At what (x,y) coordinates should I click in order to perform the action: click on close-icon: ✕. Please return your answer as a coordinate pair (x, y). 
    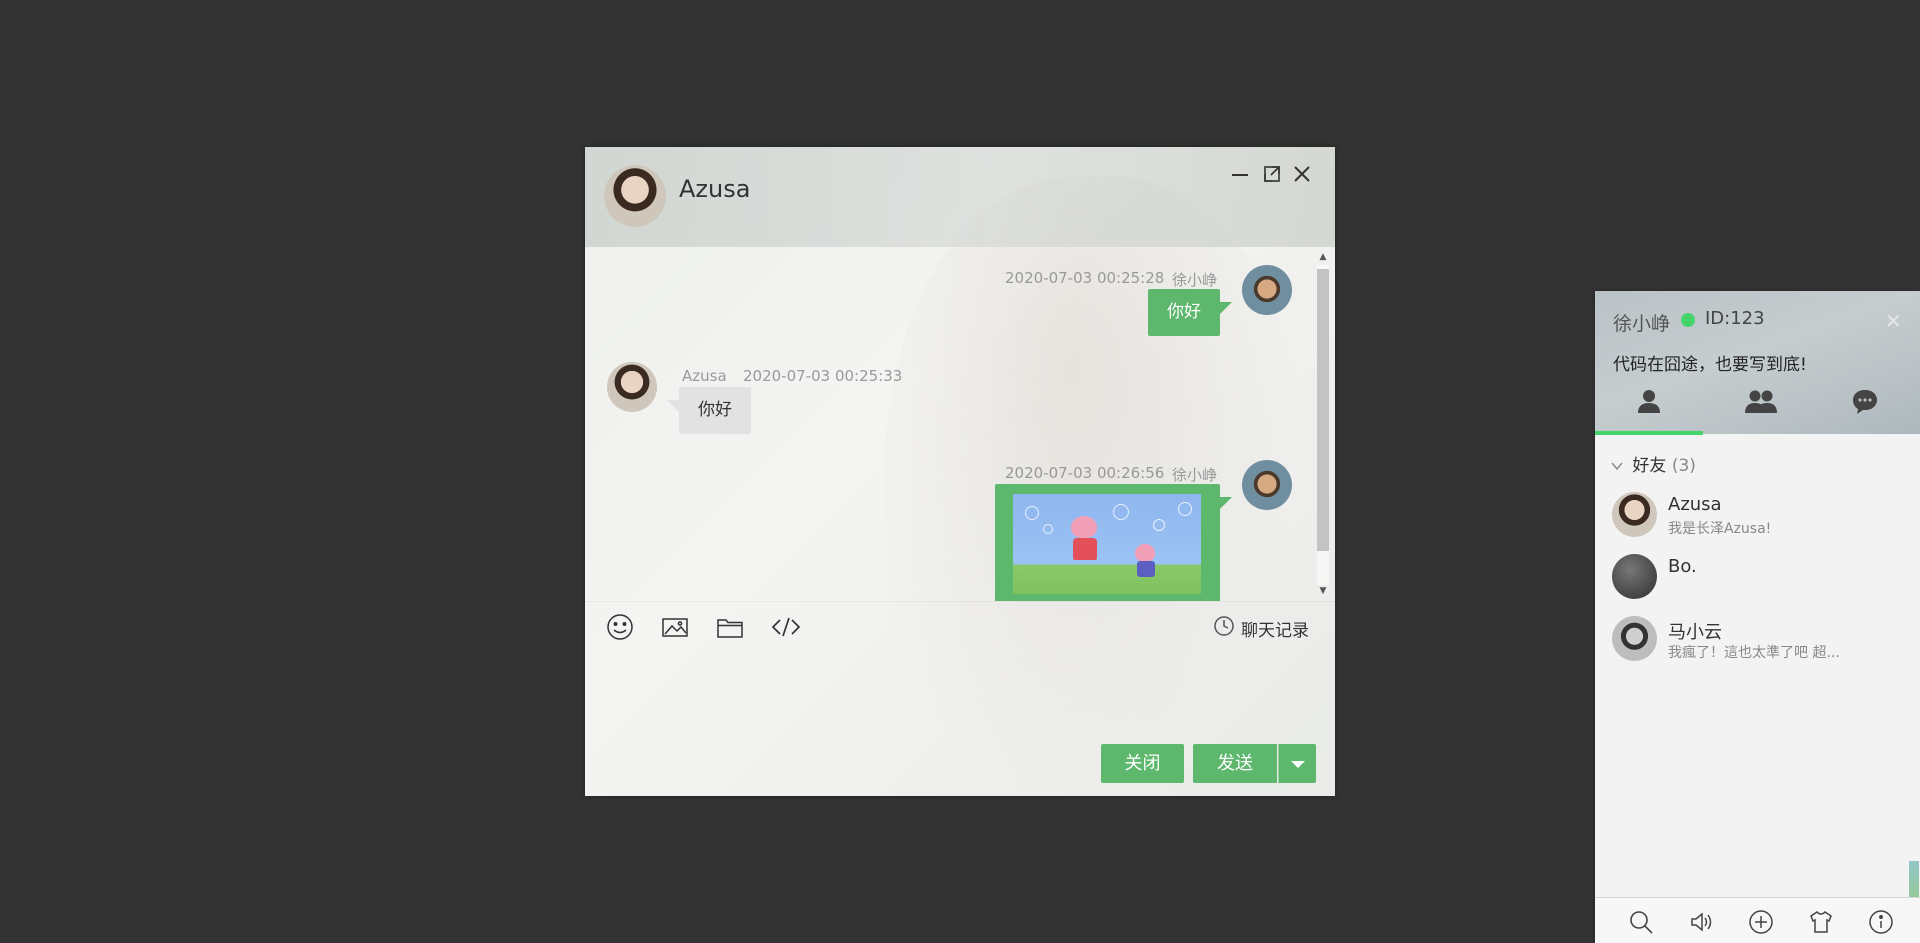
    Looking at the image, I should click on (1893, 321).